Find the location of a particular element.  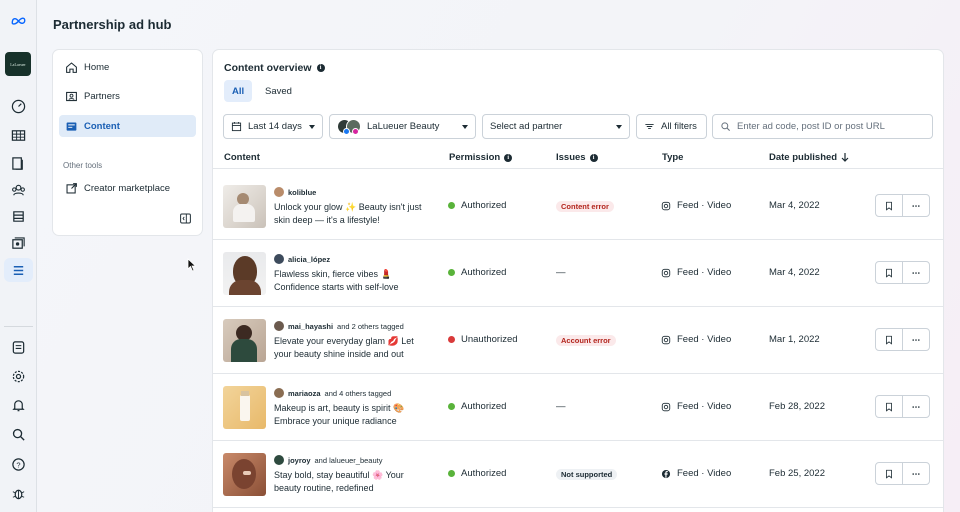

gear-icon is located at coordinates (18, 376).